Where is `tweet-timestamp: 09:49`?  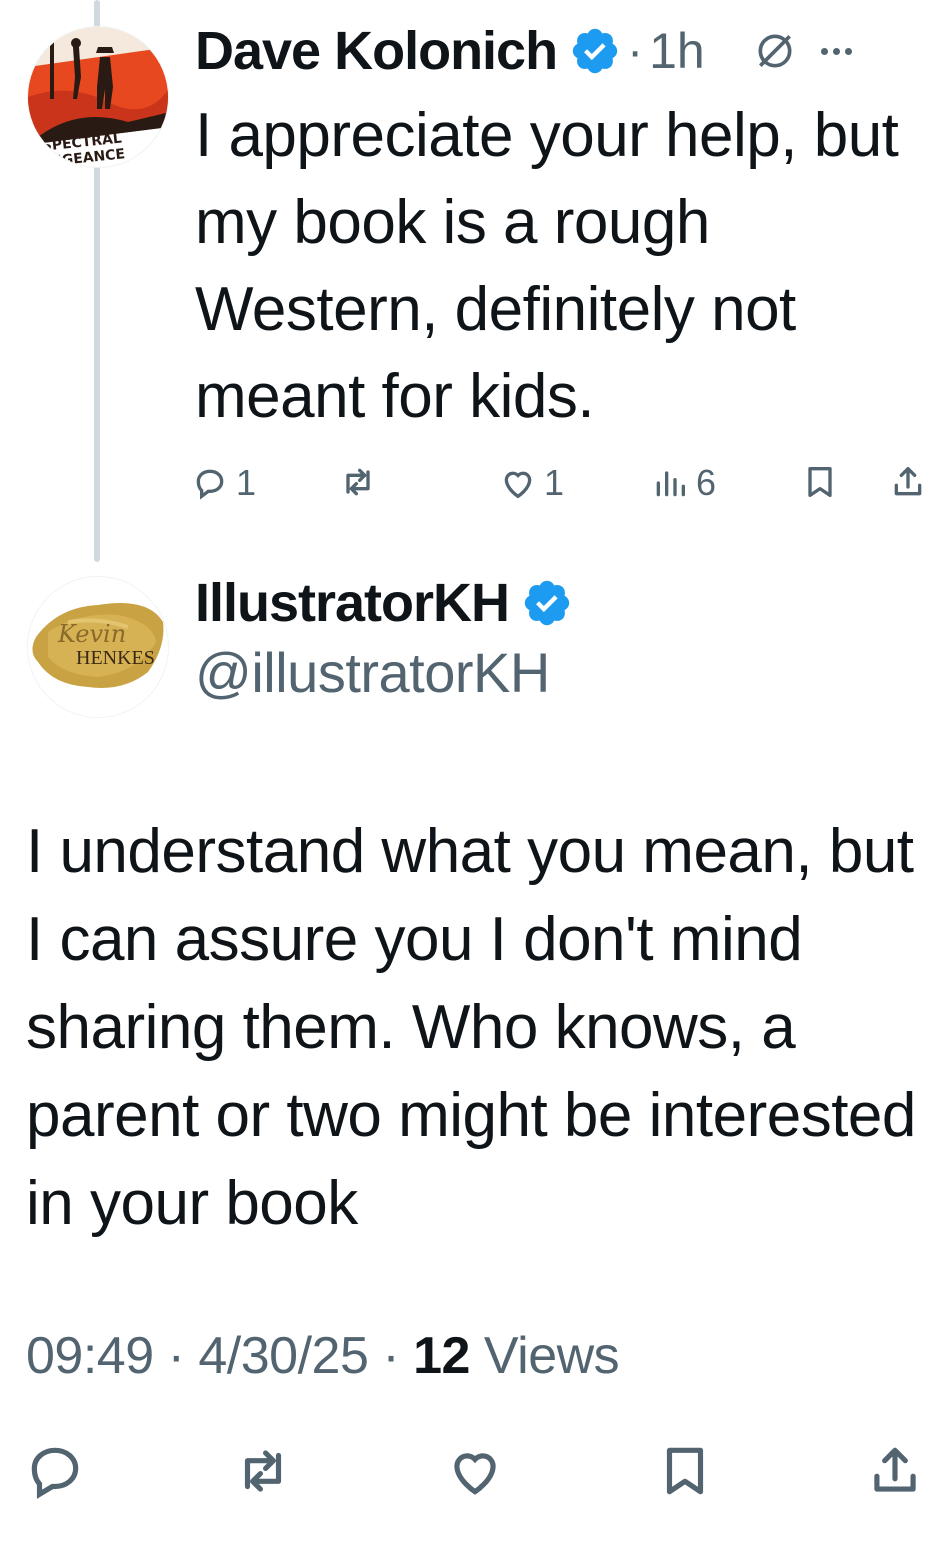 tweet-timestamp: 09:49 is located at coordinates (90, 1356).